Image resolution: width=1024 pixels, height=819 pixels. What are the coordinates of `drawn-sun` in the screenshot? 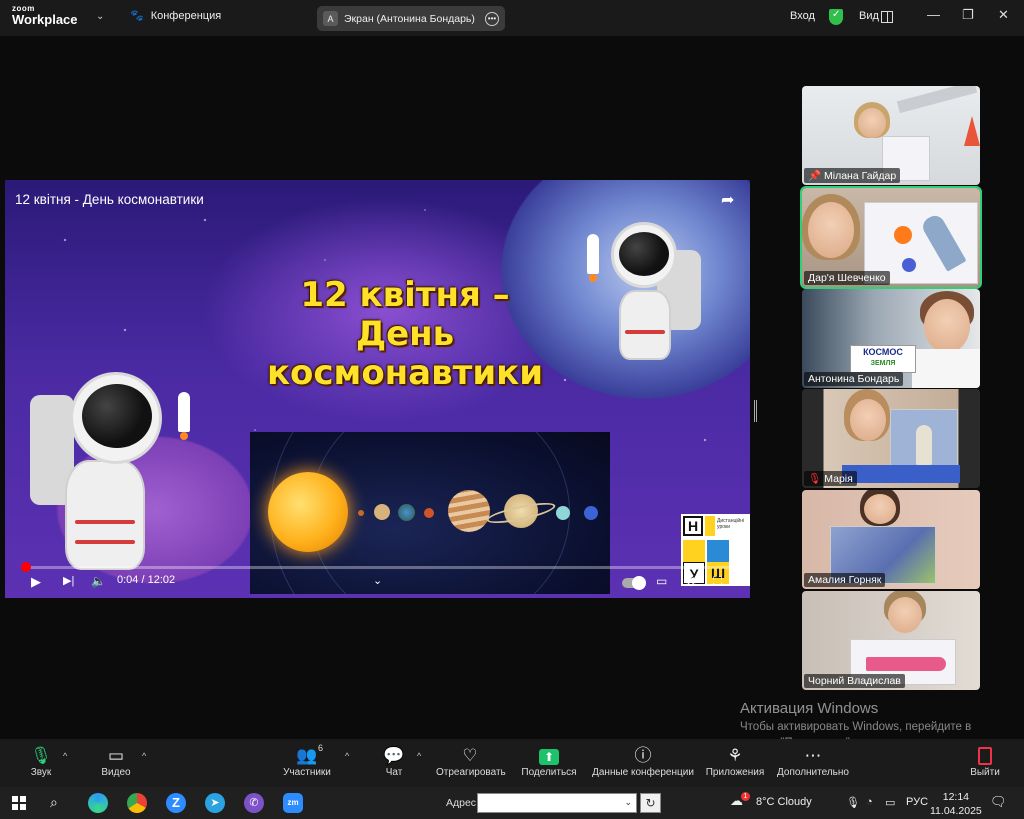 It's located at (903, 235).